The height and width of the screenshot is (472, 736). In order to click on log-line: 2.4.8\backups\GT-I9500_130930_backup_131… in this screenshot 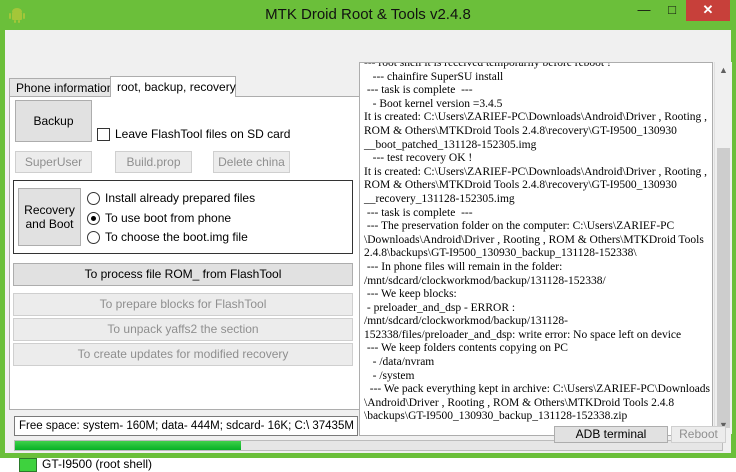, I will do `click(500, 253)`.